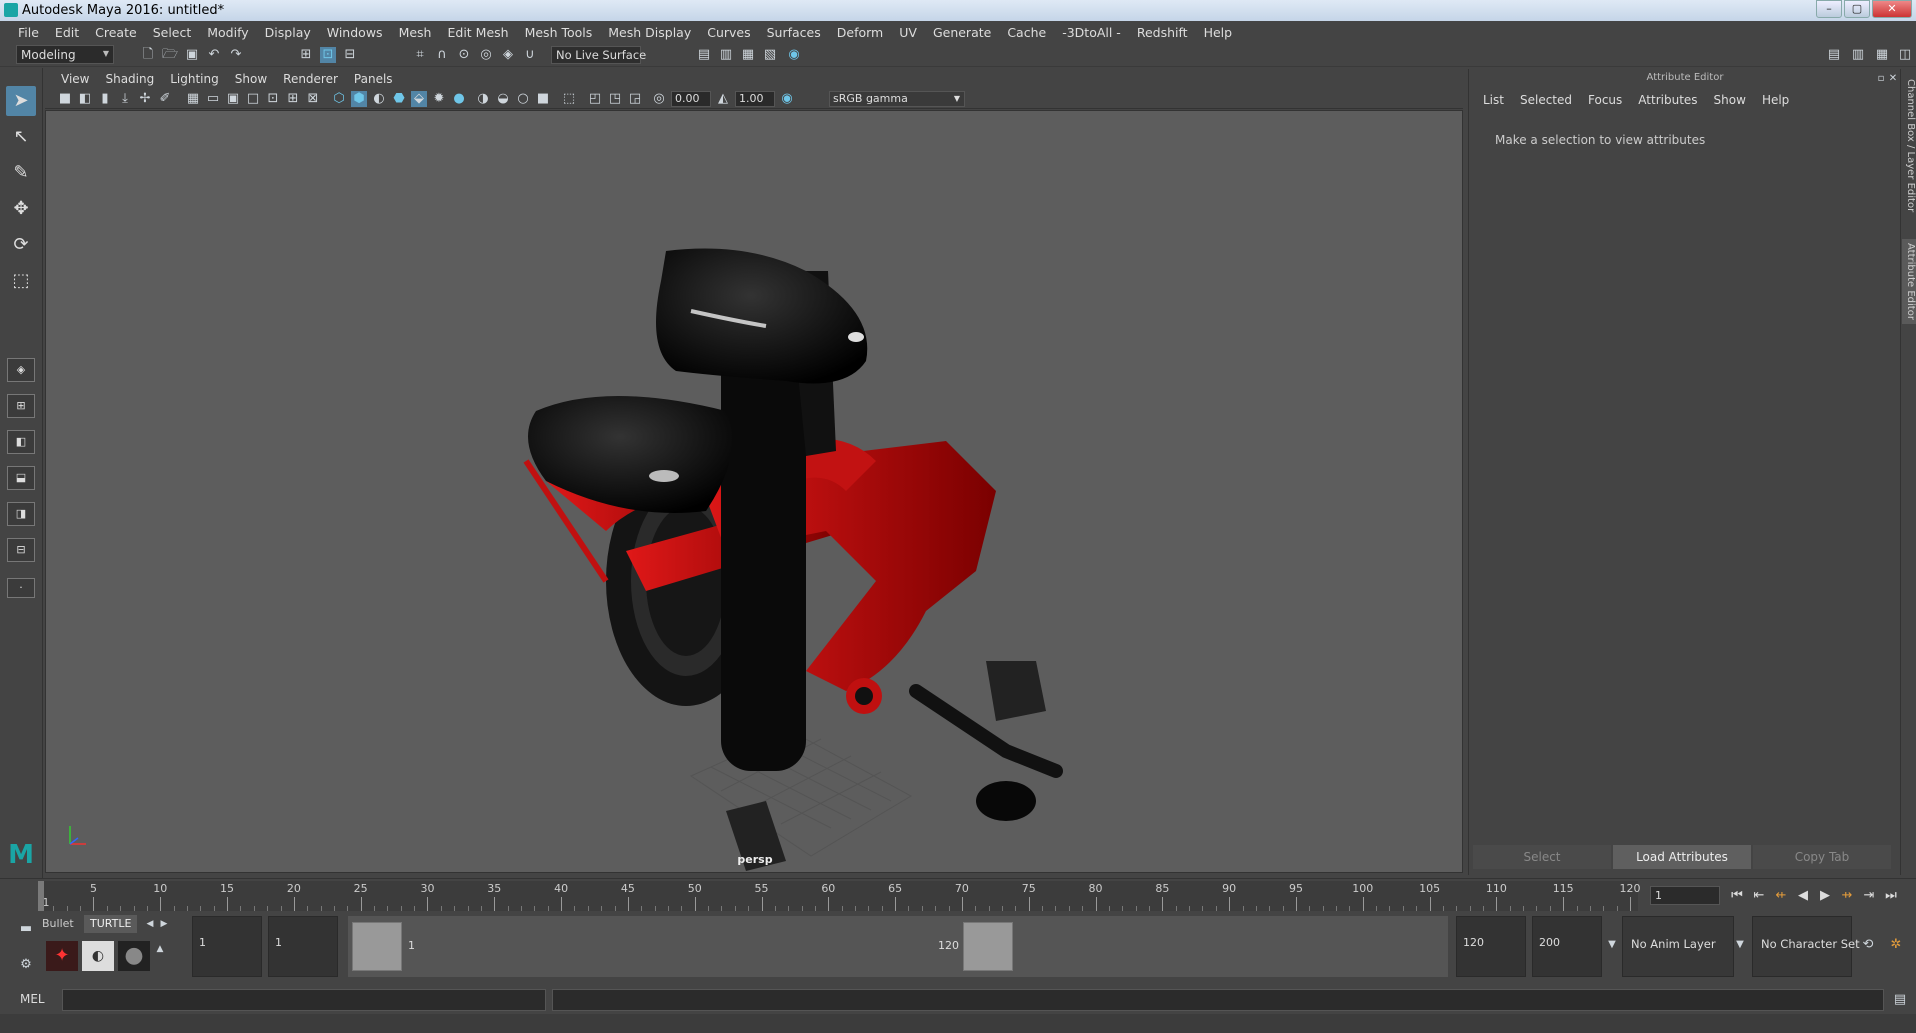 This screenshot has height=1033, width=1916. What do you see at coordinates (288, 32) in the screenshot?
I see `menu-display: Display` at bounding box center [288, 32].